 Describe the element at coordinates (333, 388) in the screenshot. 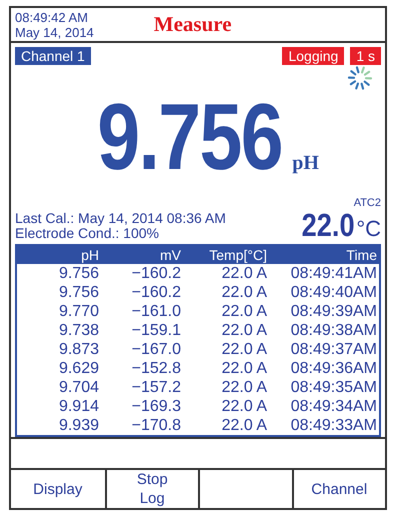

I see `table-cell-text: 08:49:35AM` at that location.